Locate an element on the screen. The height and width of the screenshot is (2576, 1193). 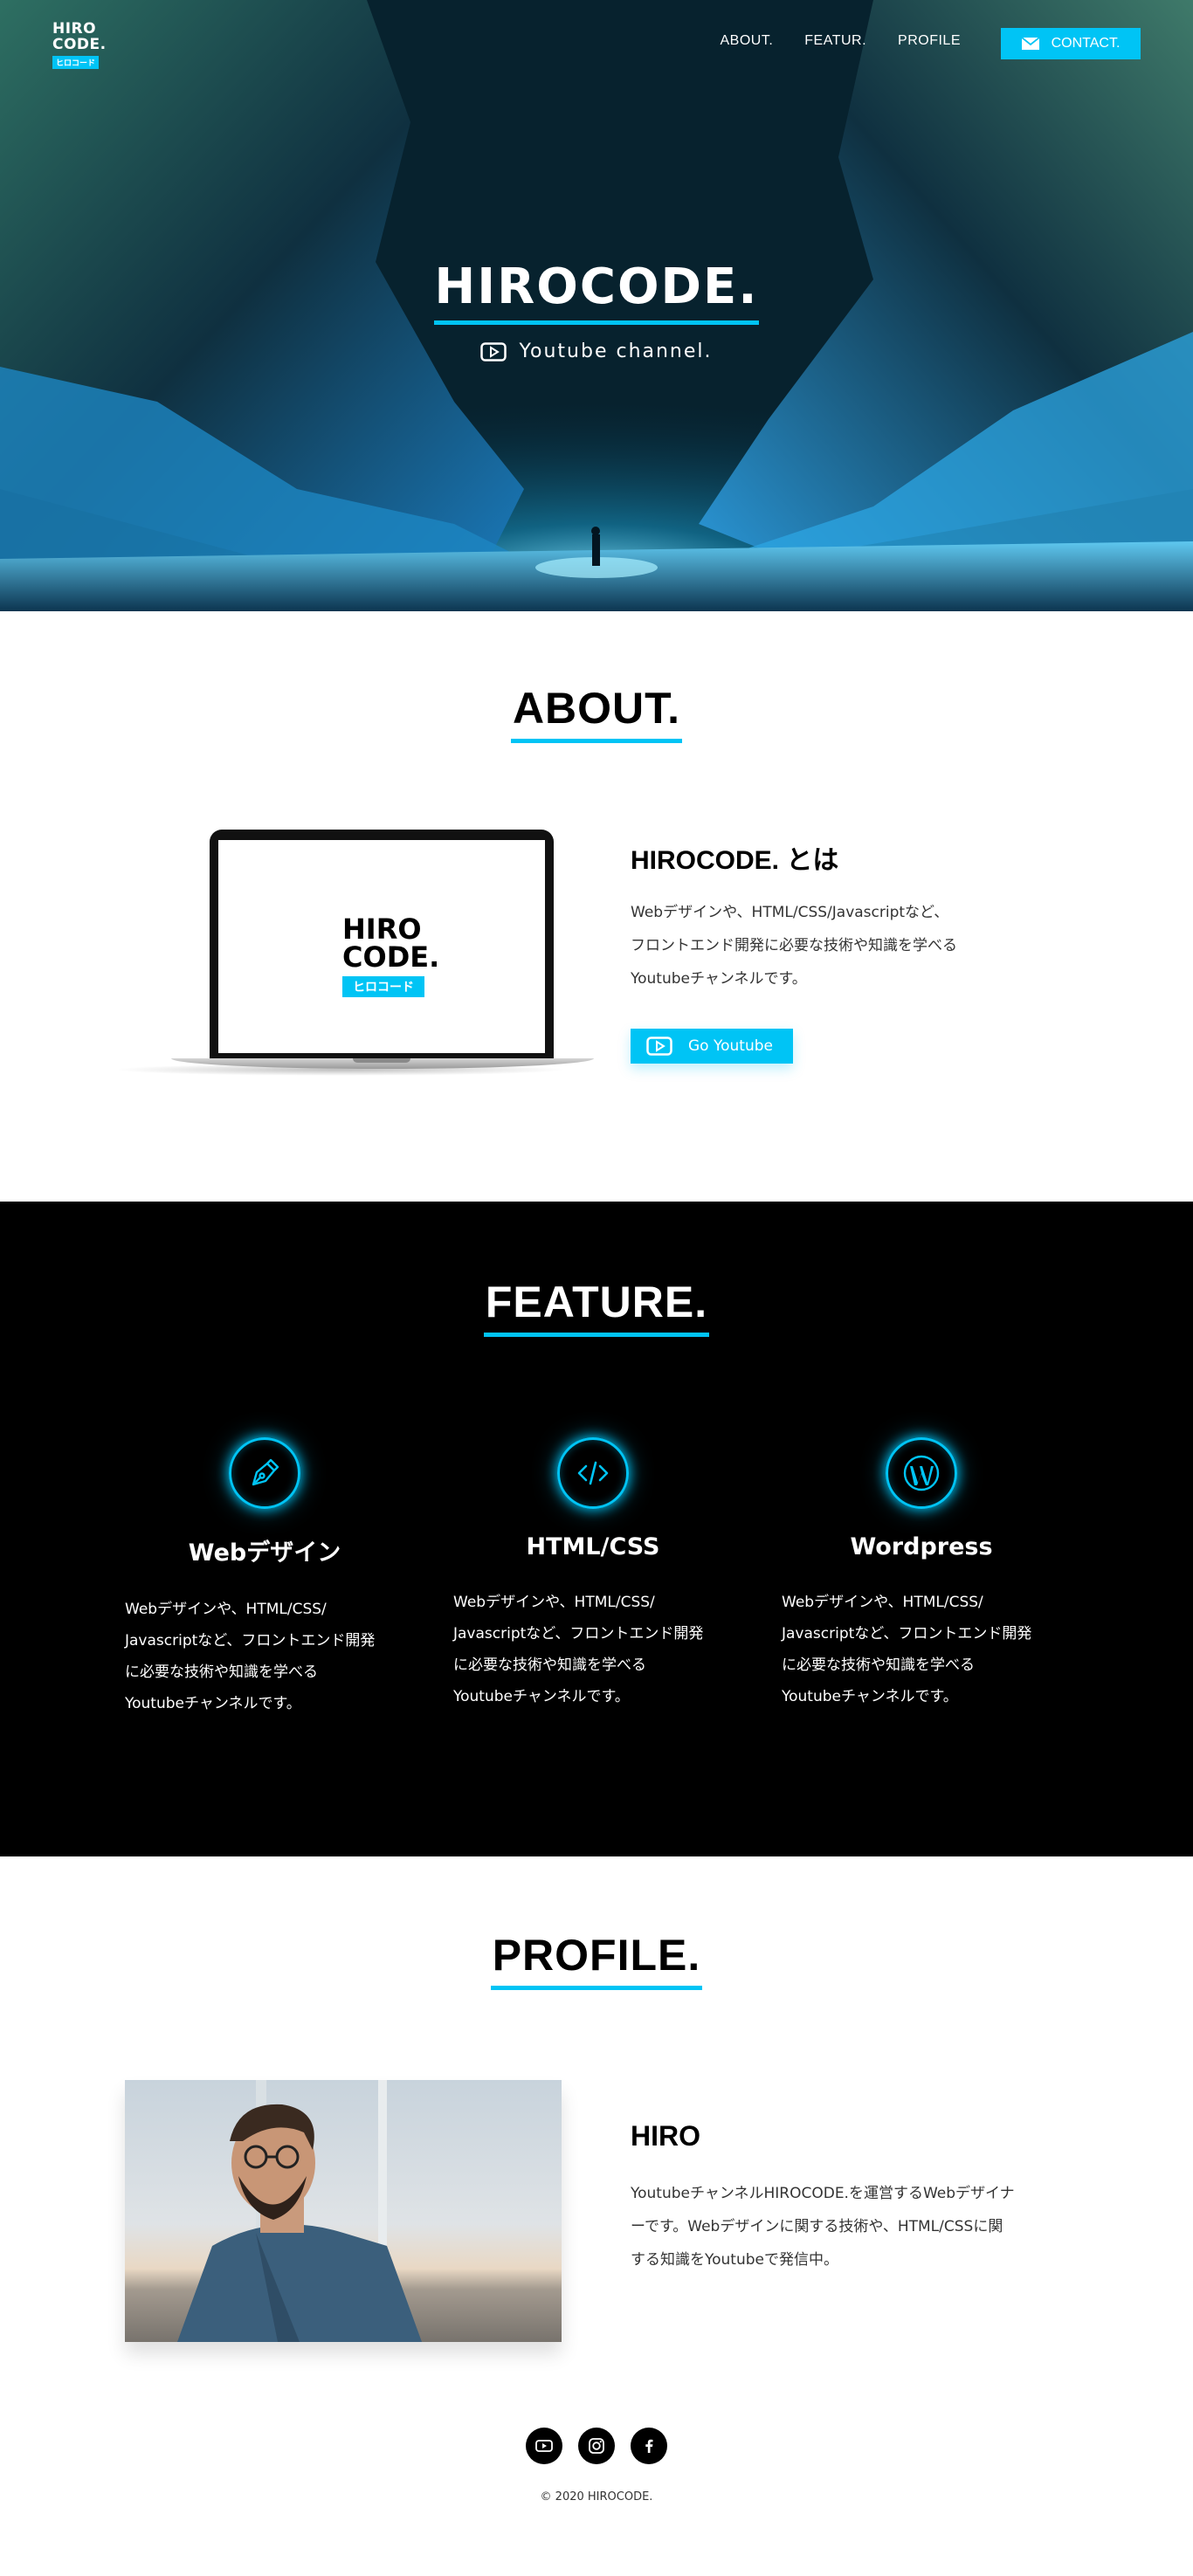
profile-section-title: PROFILE. is located at coordinates (596, 1960).